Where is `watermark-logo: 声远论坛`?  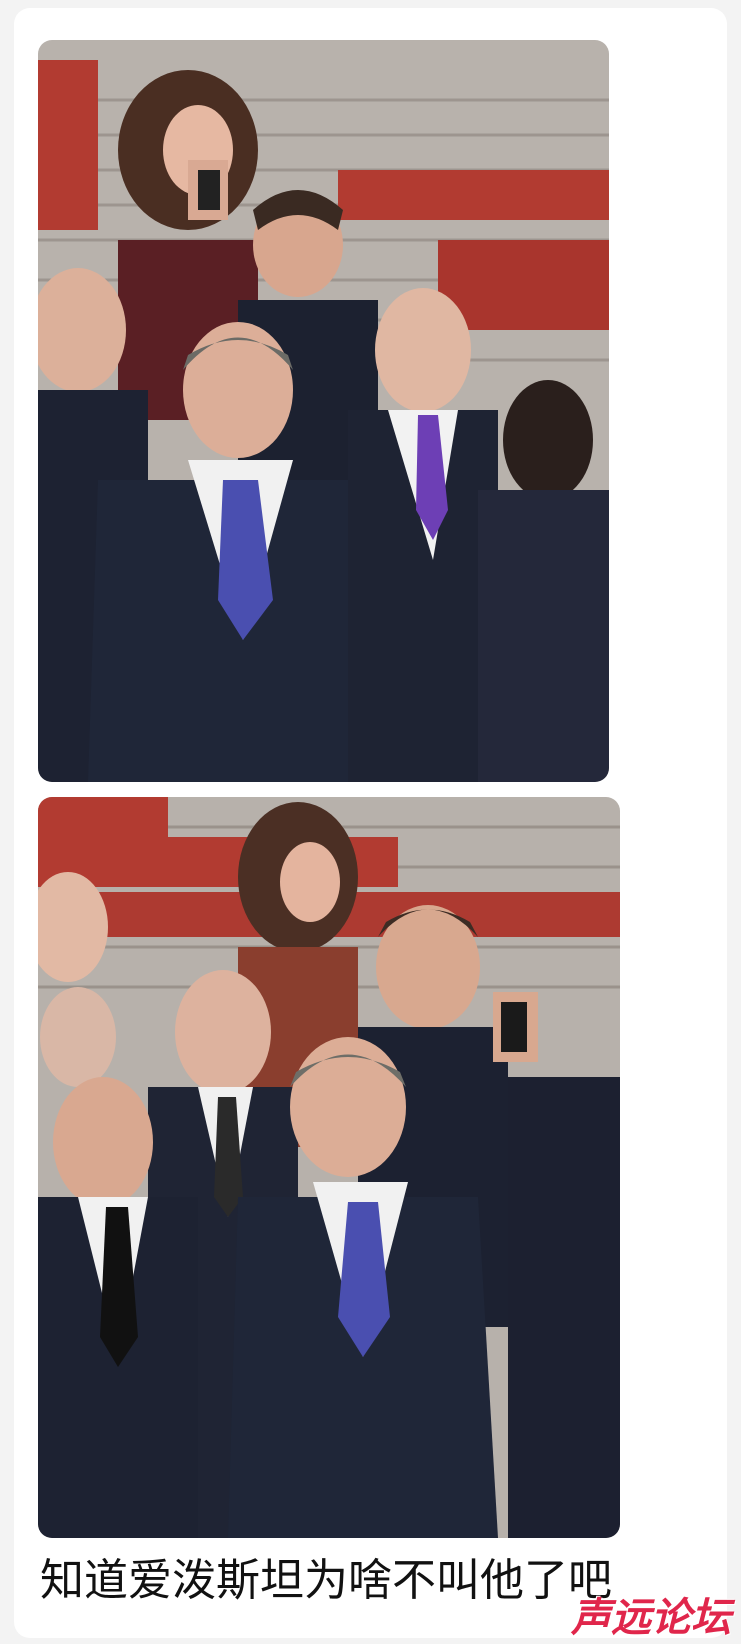 watermark-logo: 声远论坛 is located at coordinates (651, 1618).